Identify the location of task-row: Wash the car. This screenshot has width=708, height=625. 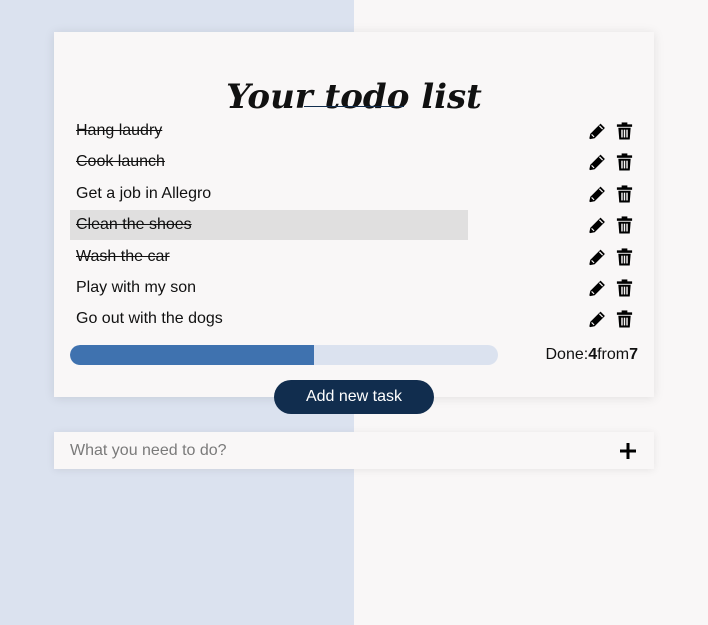
(354, 257).